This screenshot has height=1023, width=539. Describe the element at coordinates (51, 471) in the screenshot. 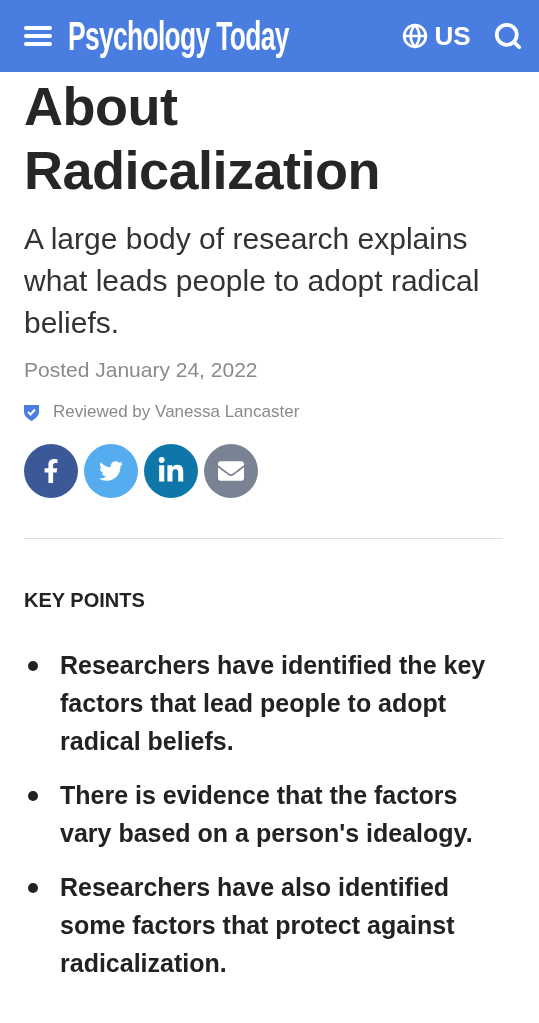

I see `facebook-share-button` at that location.